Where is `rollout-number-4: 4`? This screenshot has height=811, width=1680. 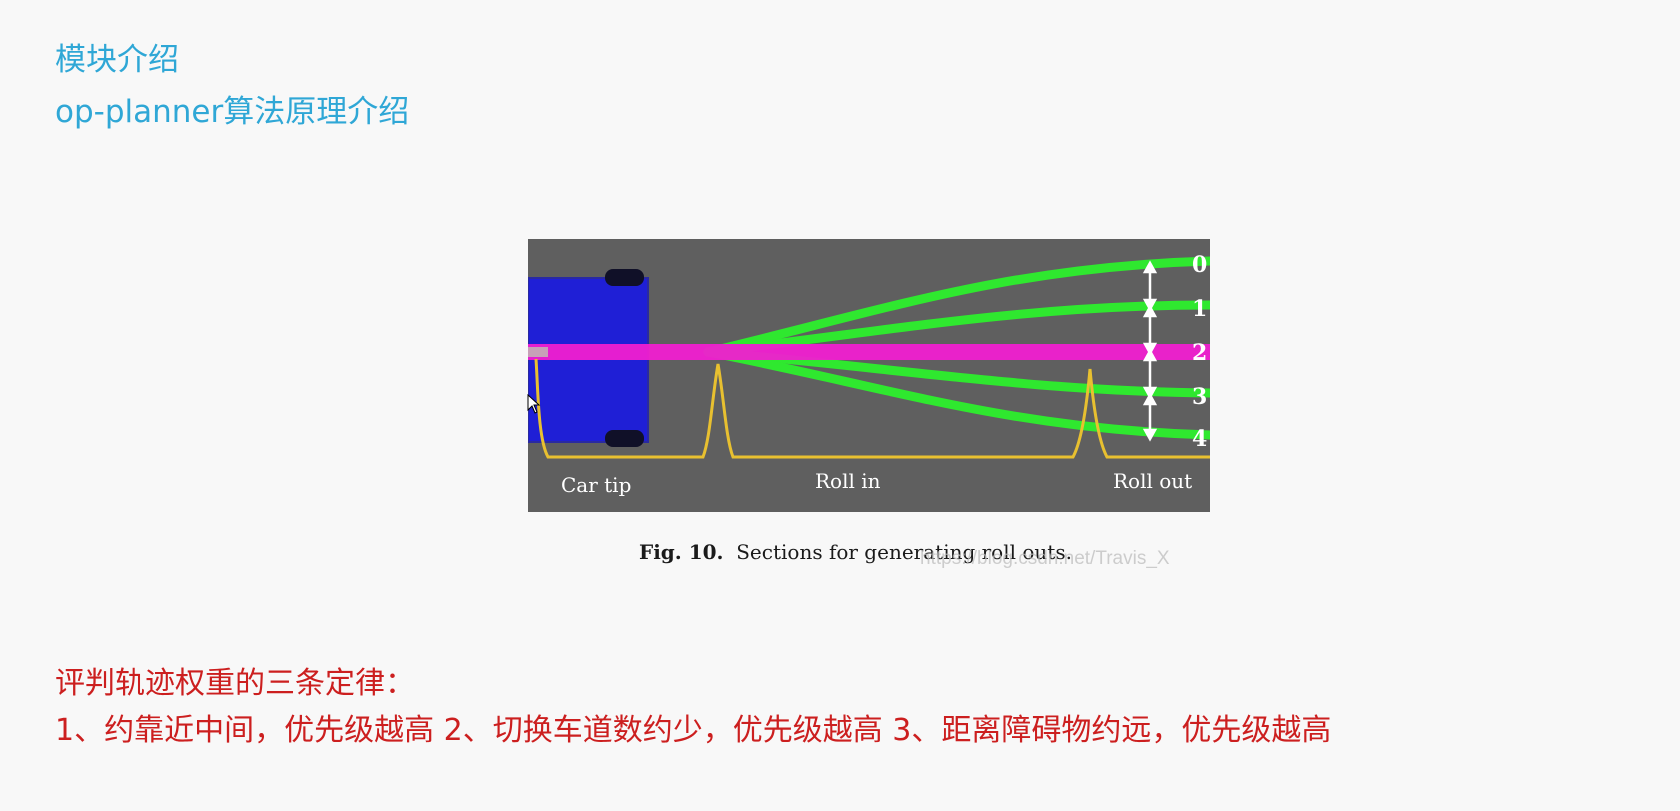 rollout-number-4: 4 is located at coordinates (1199, 439).